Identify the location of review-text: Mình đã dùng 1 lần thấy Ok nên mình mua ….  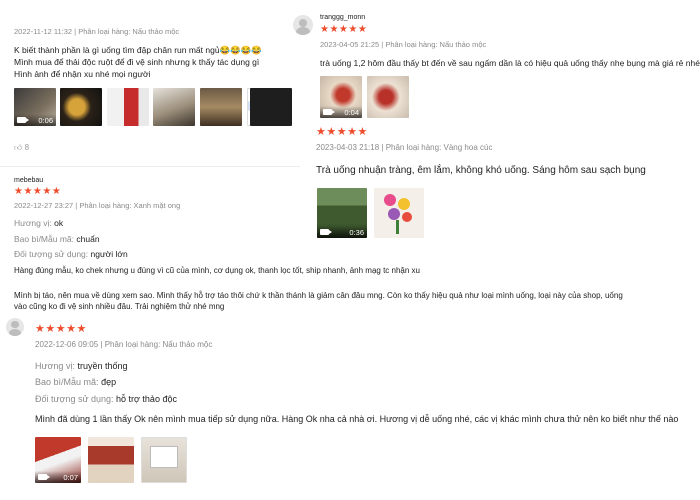
(357, 419).